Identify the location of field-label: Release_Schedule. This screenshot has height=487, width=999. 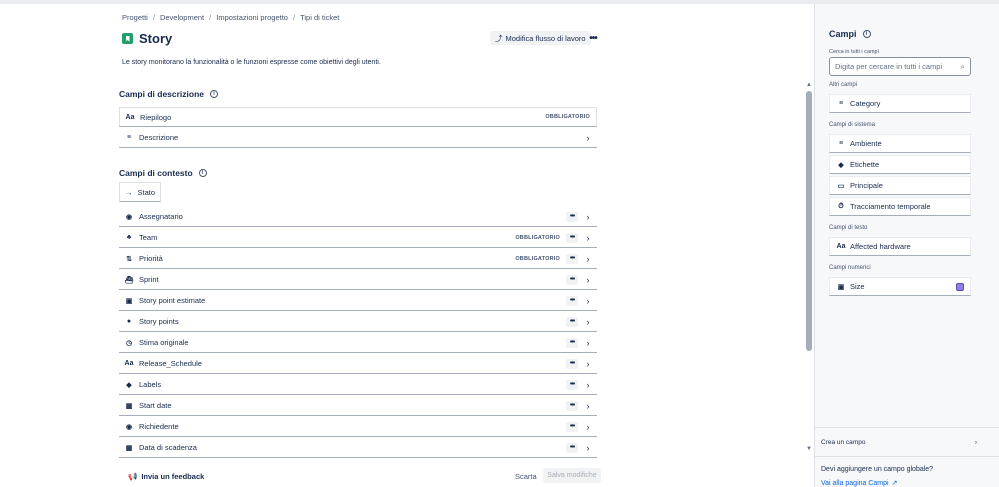
(170, 363).